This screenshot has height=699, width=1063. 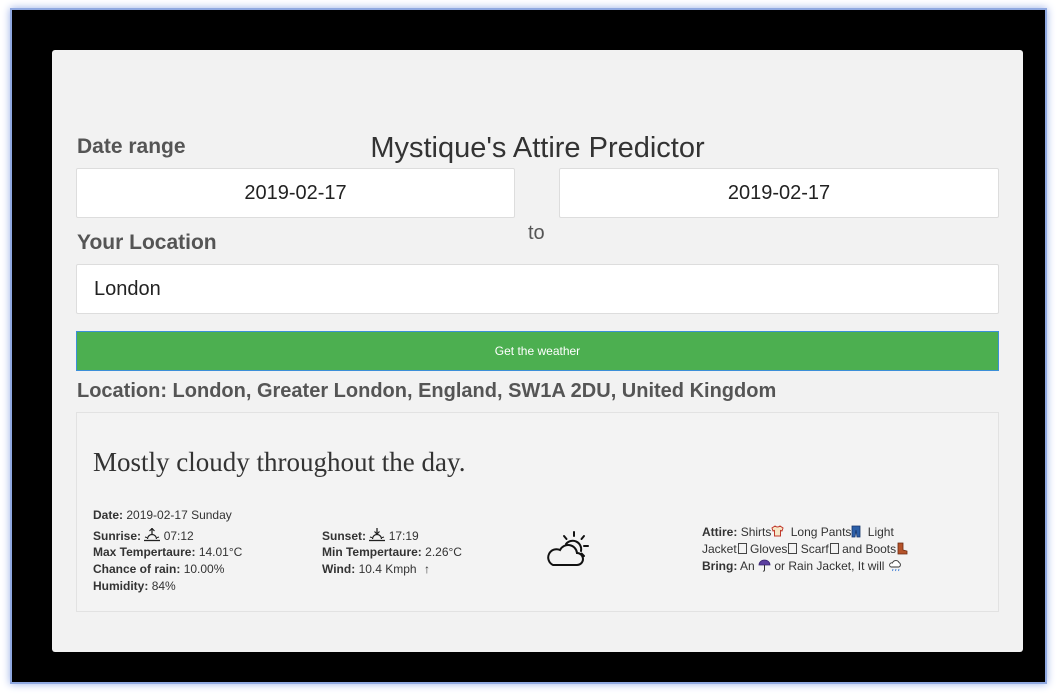 I want to click on forecast-sunset: Sunset: 17:19, so click(x=370, y=535).